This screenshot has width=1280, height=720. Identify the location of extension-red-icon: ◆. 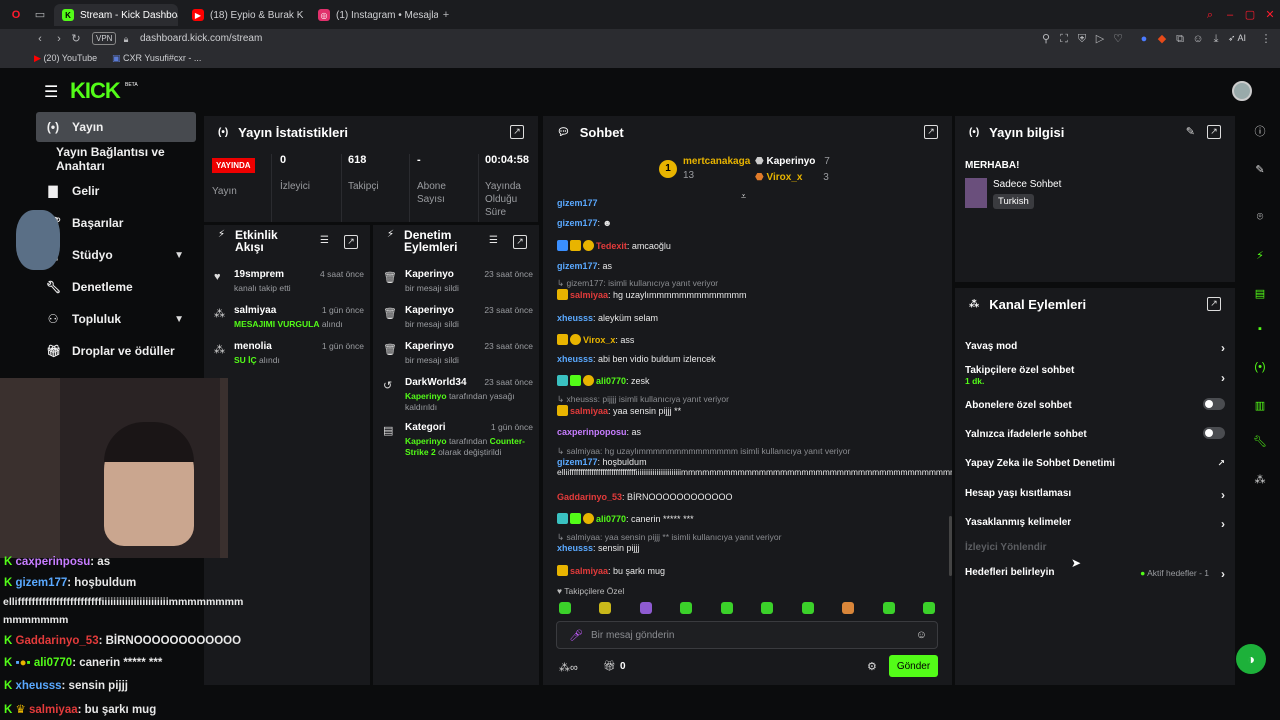
(1162, 39).